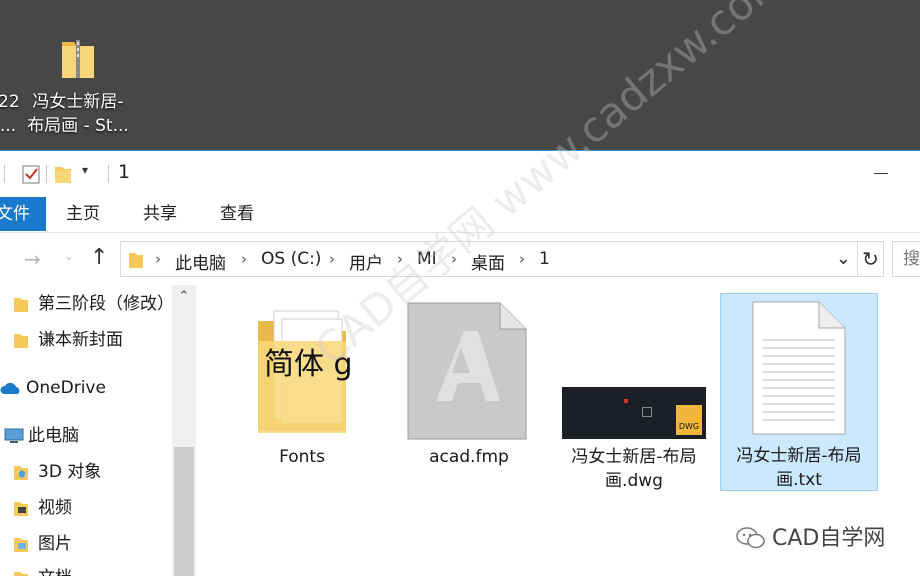  I want to click on nav-item-label: 谦本新封面, so click(80, 340).